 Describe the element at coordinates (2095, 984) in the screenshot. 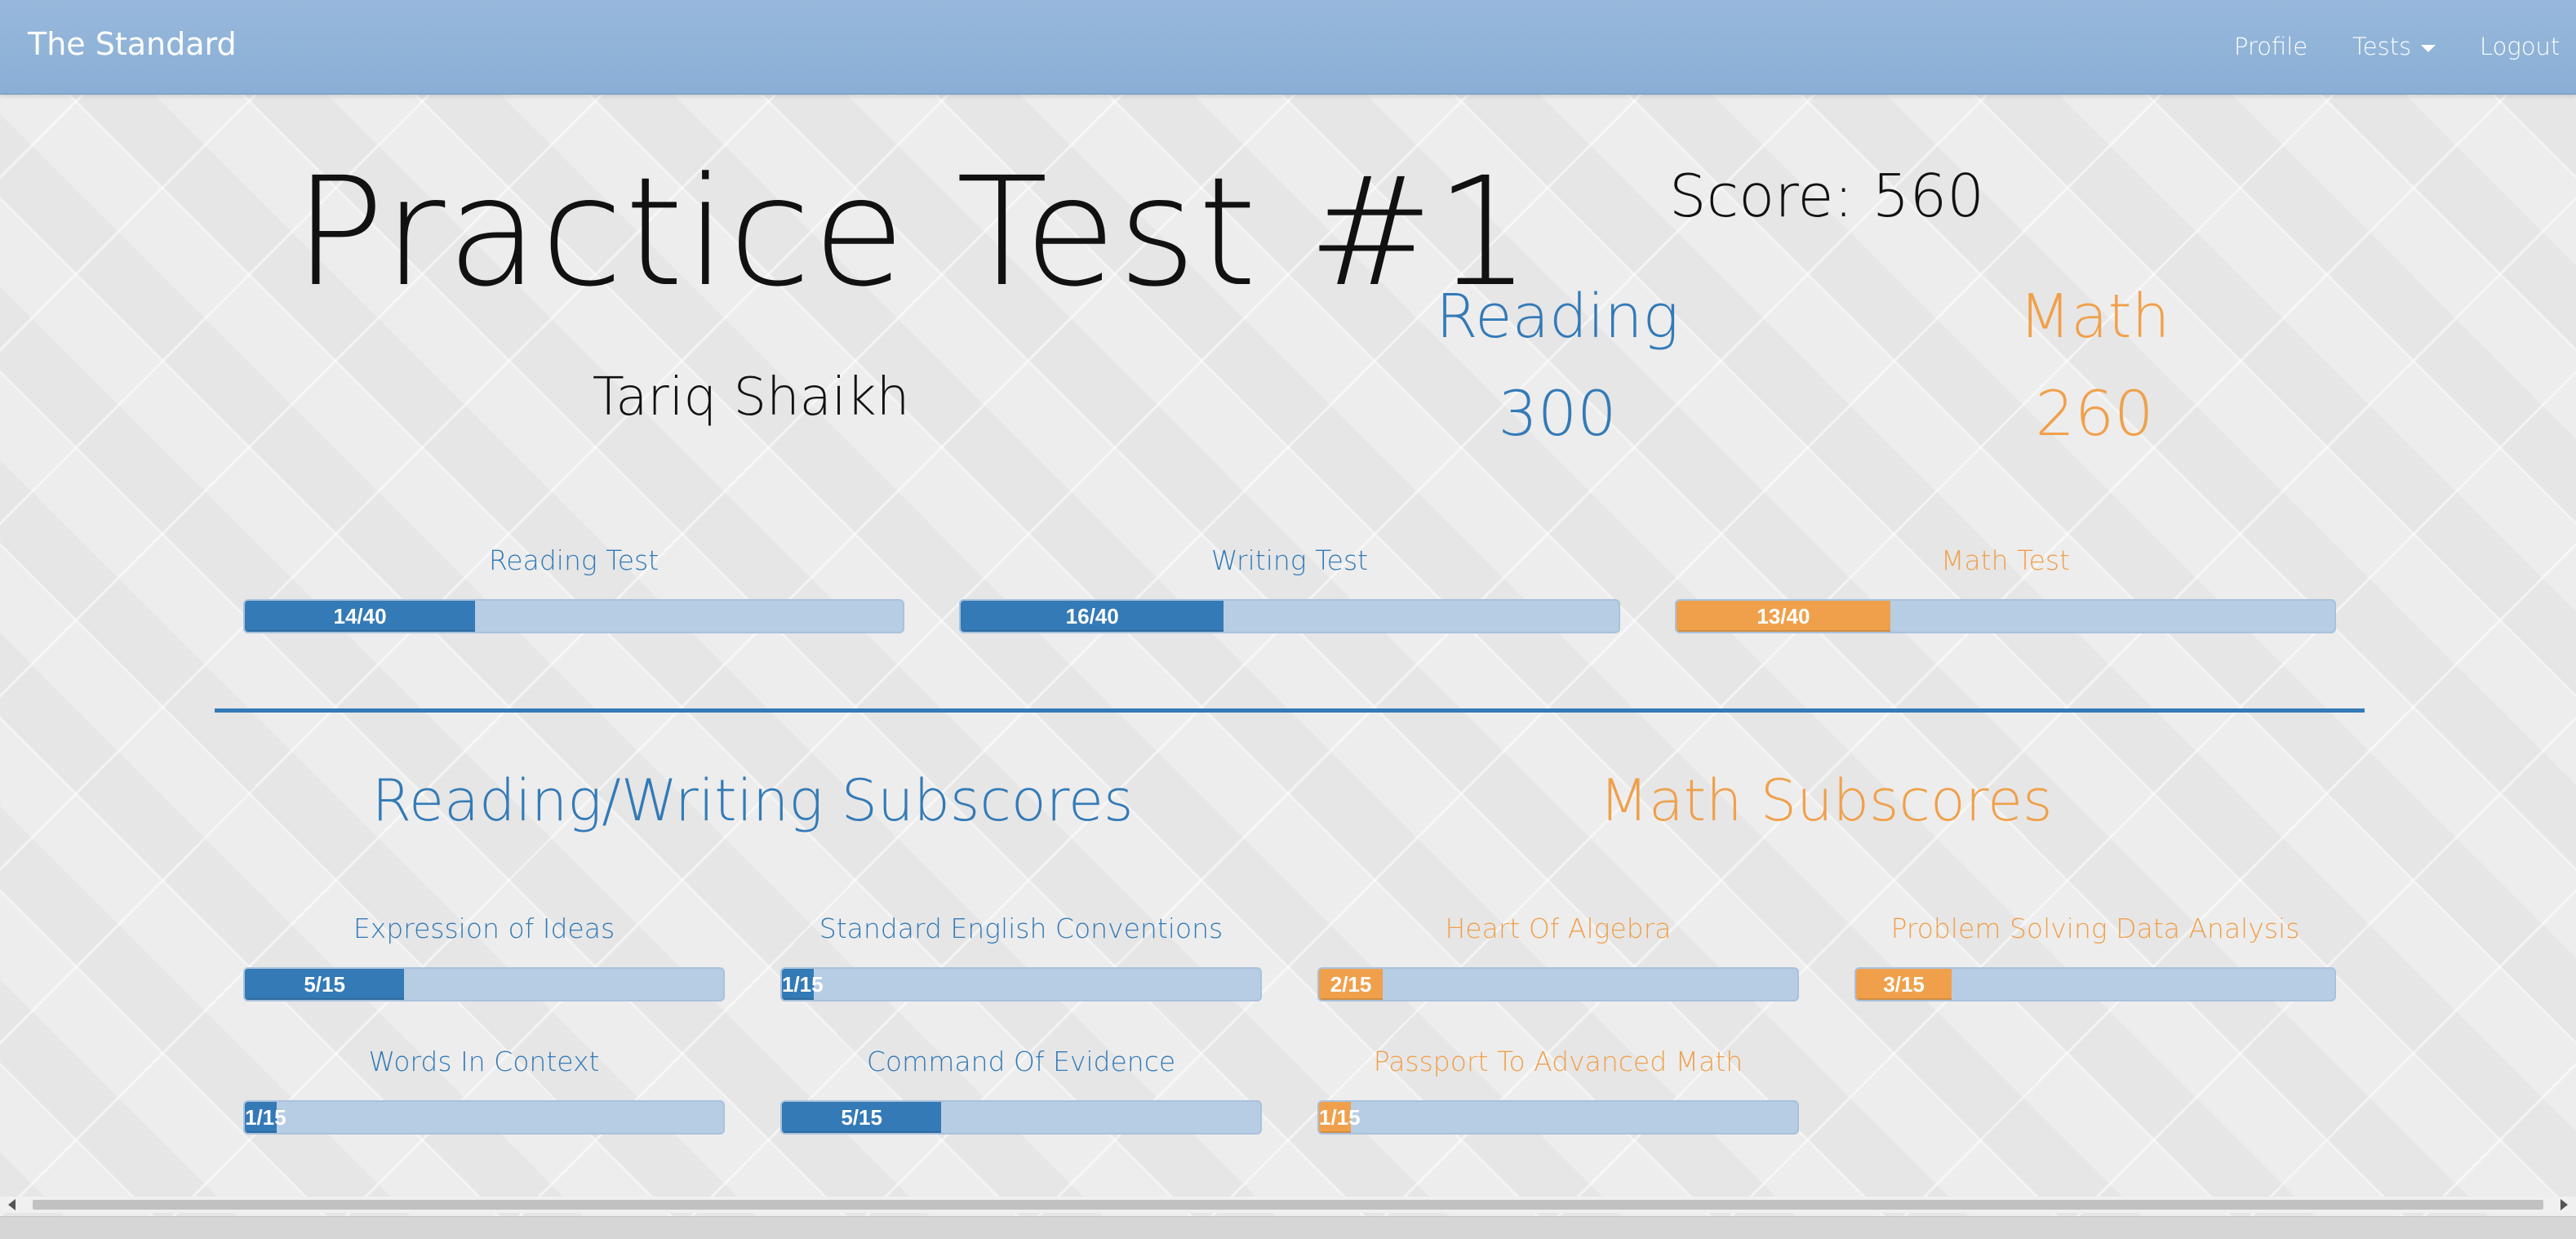

I see `problem-solving-data-analysis-progress: 3/15` at that location.